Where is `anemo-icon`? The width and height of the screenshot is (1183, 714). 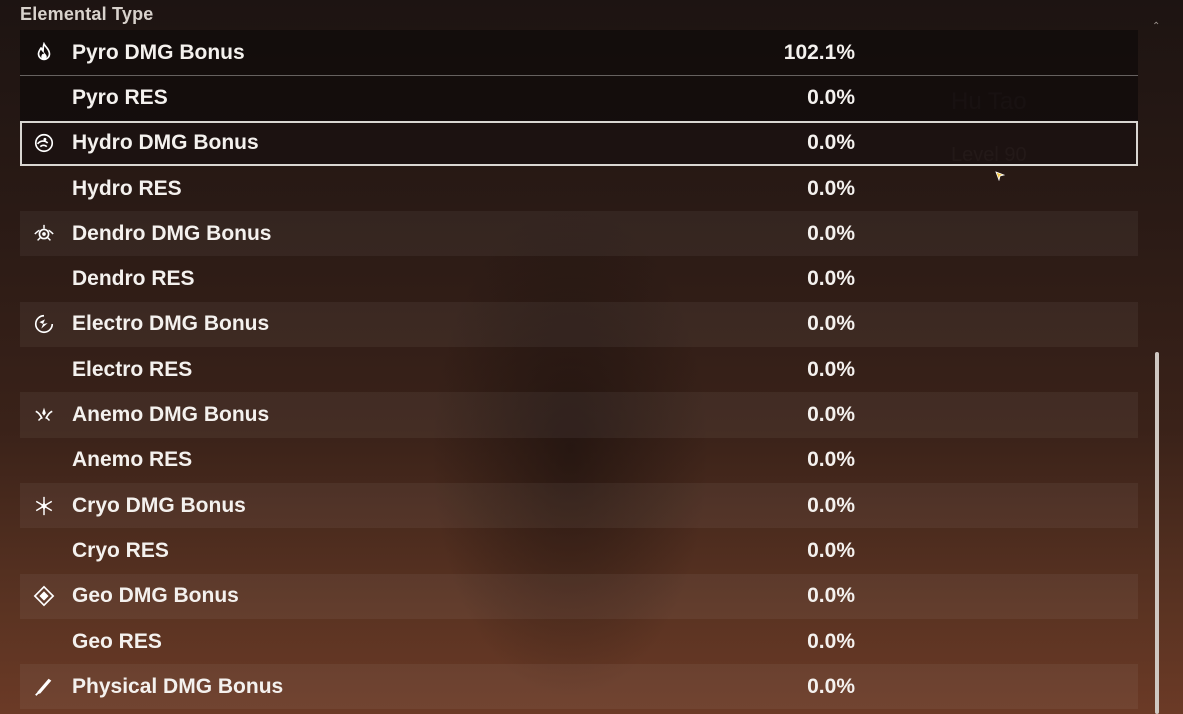
anemo-icon is located at coordinates (44, 415).